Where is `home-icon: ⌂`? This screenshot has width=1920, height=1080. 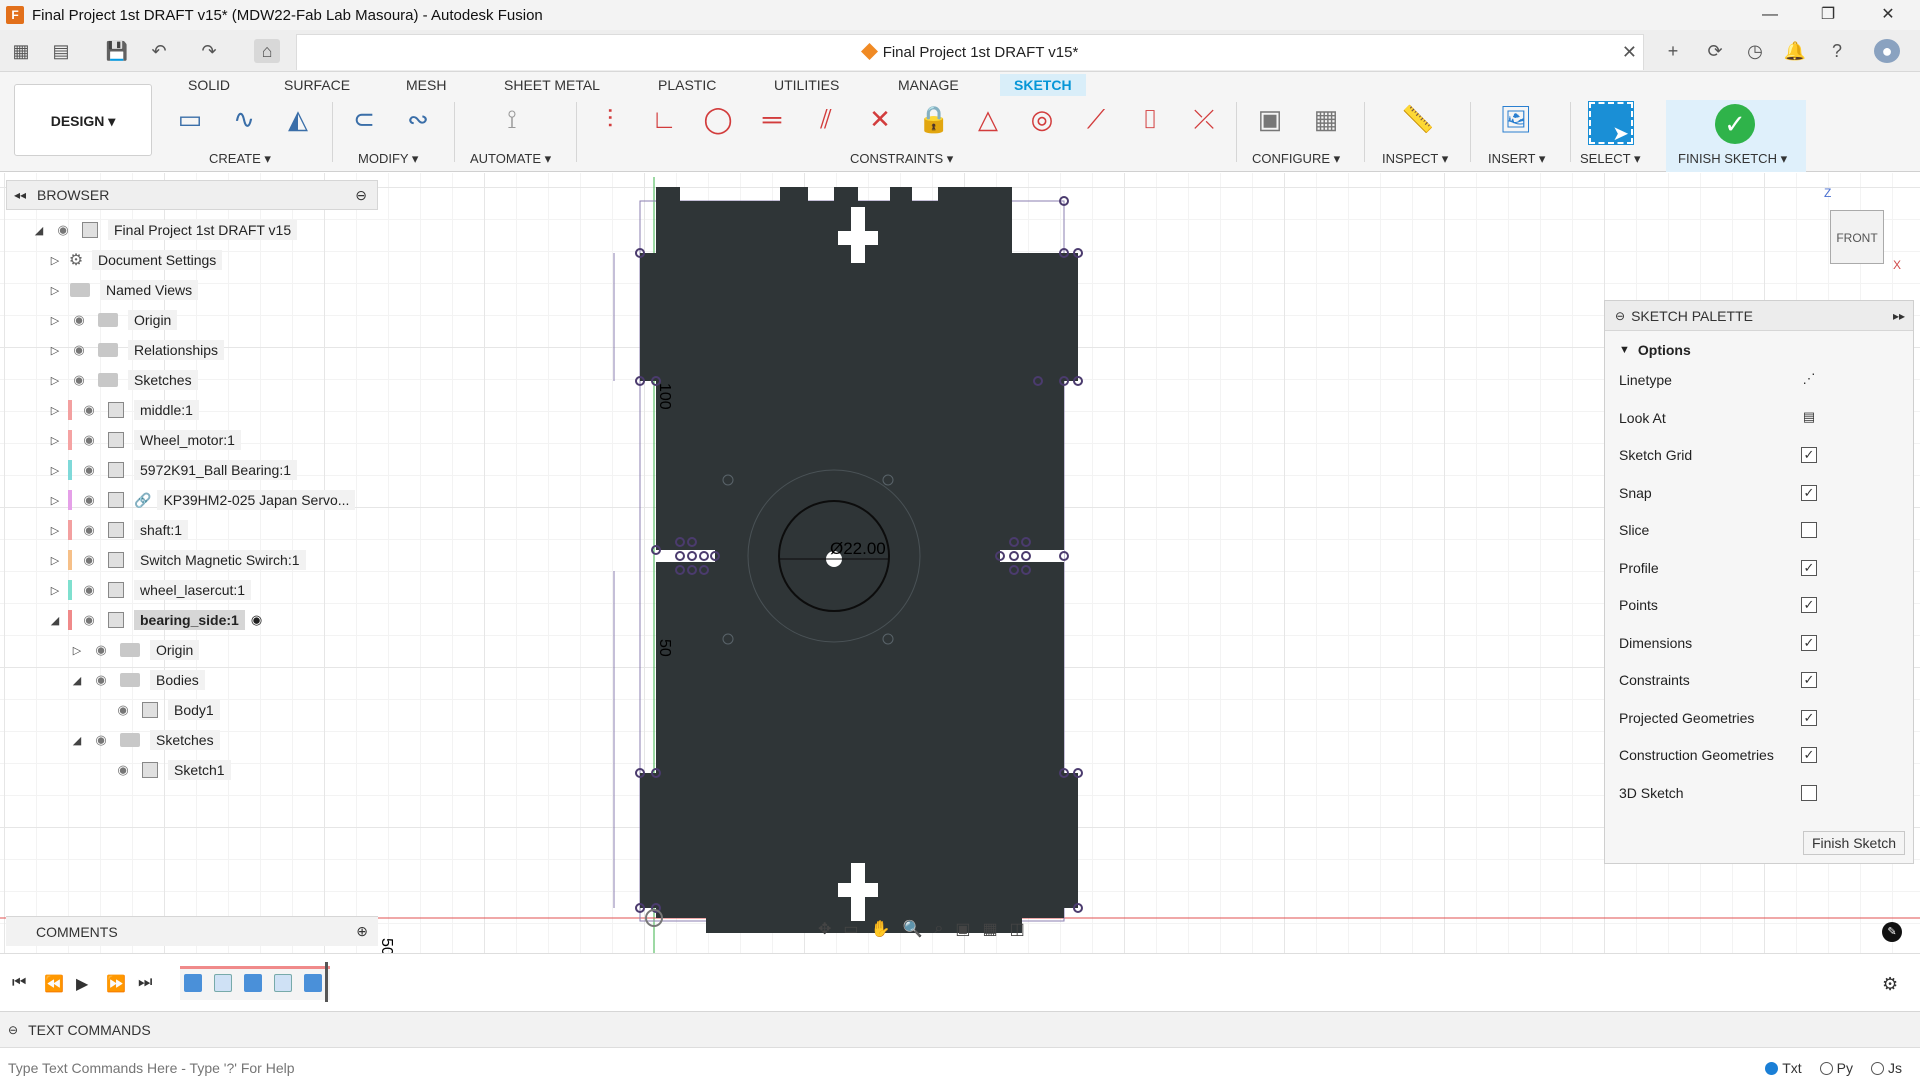 home-icon: ⌂ is located at coordinates (267, 51).